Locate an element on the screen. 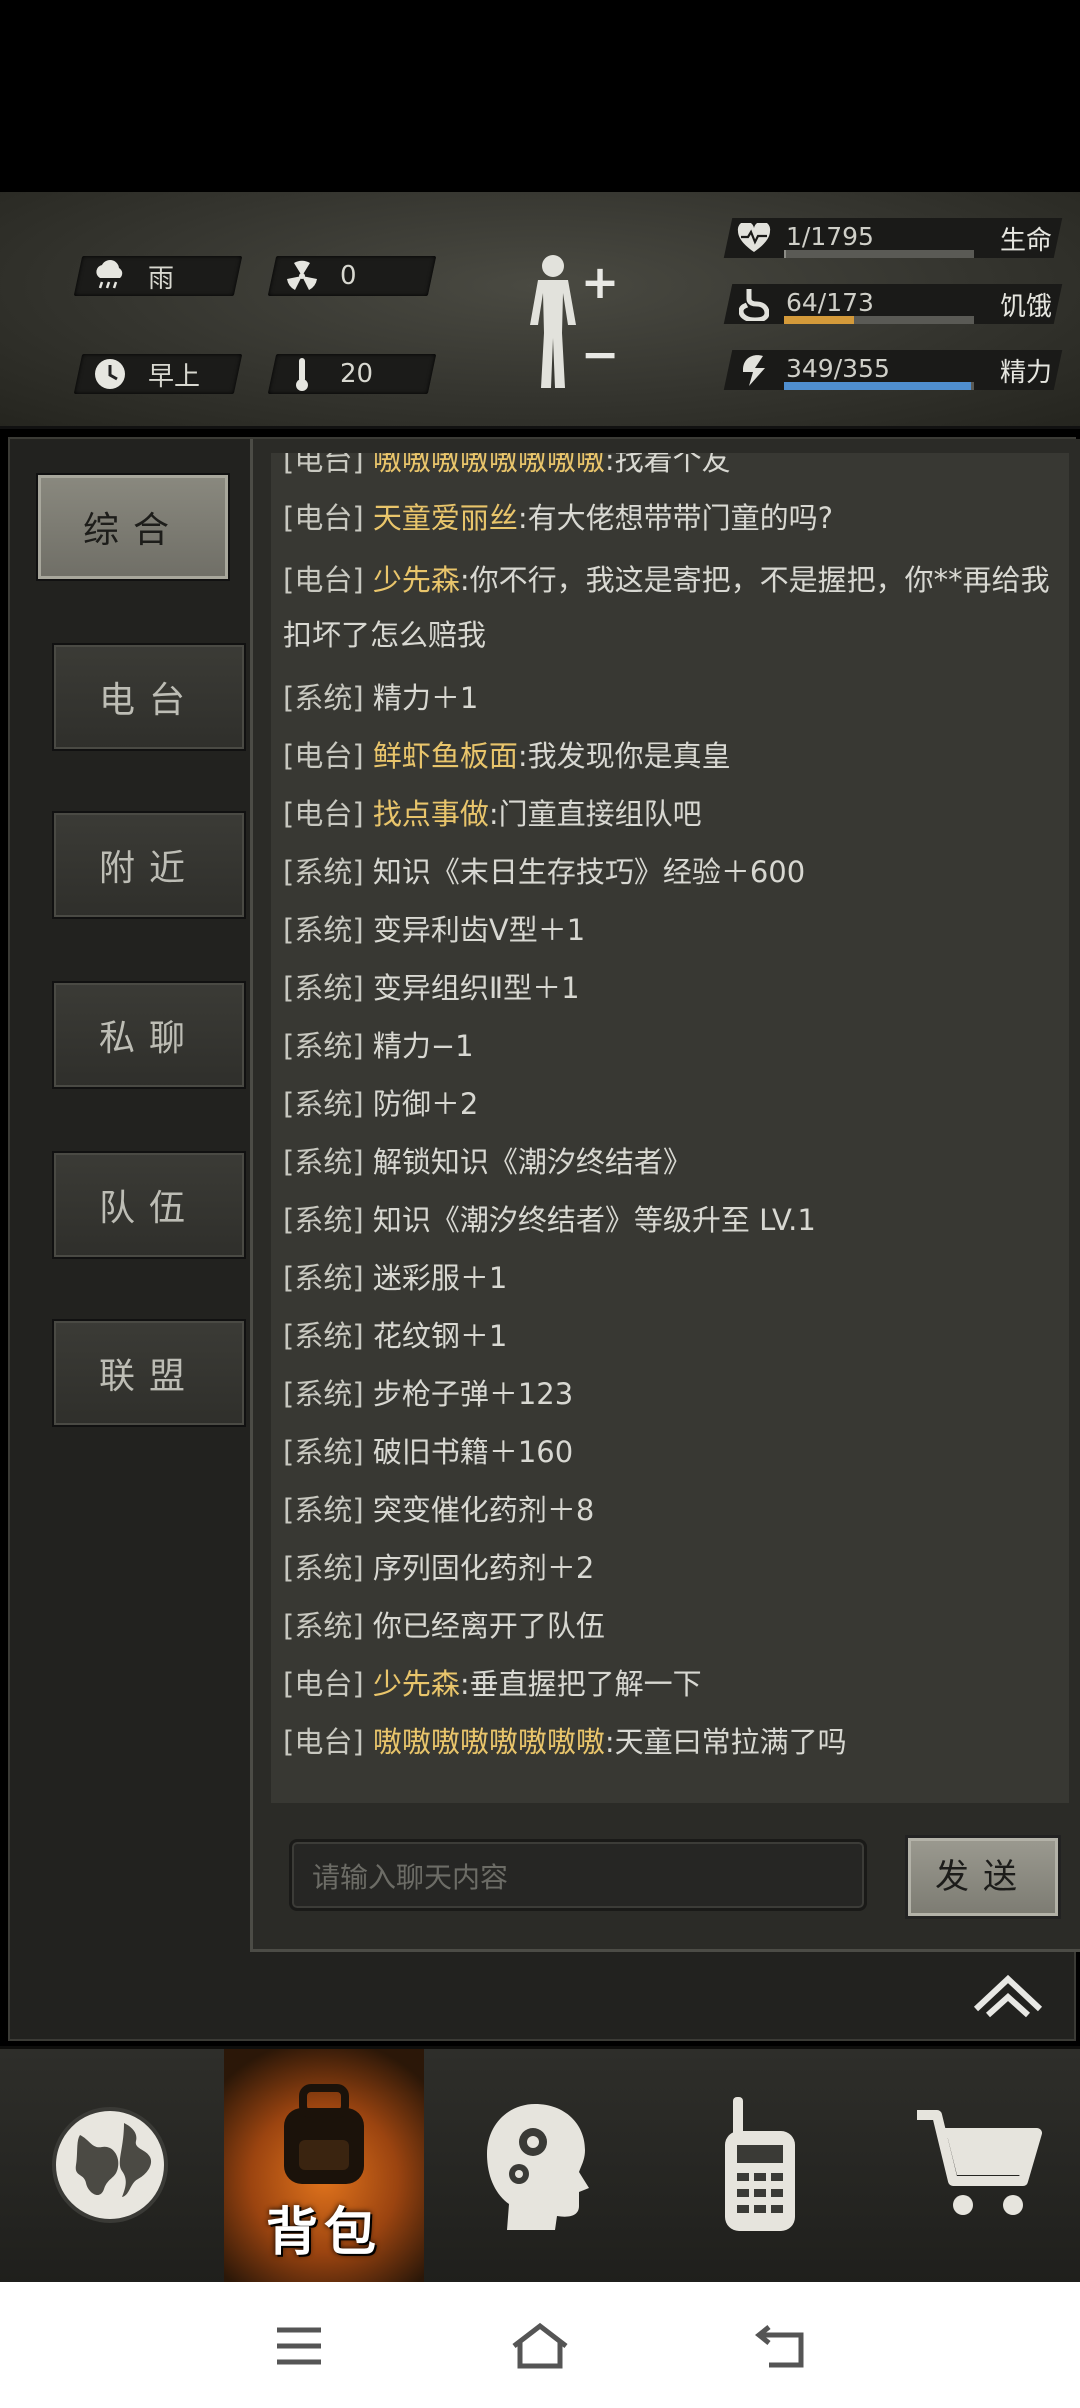 This screenshot has width=1080, height=2408. message-text: :天童曰常拉满了吗 is located at coordinates (725, 1742).